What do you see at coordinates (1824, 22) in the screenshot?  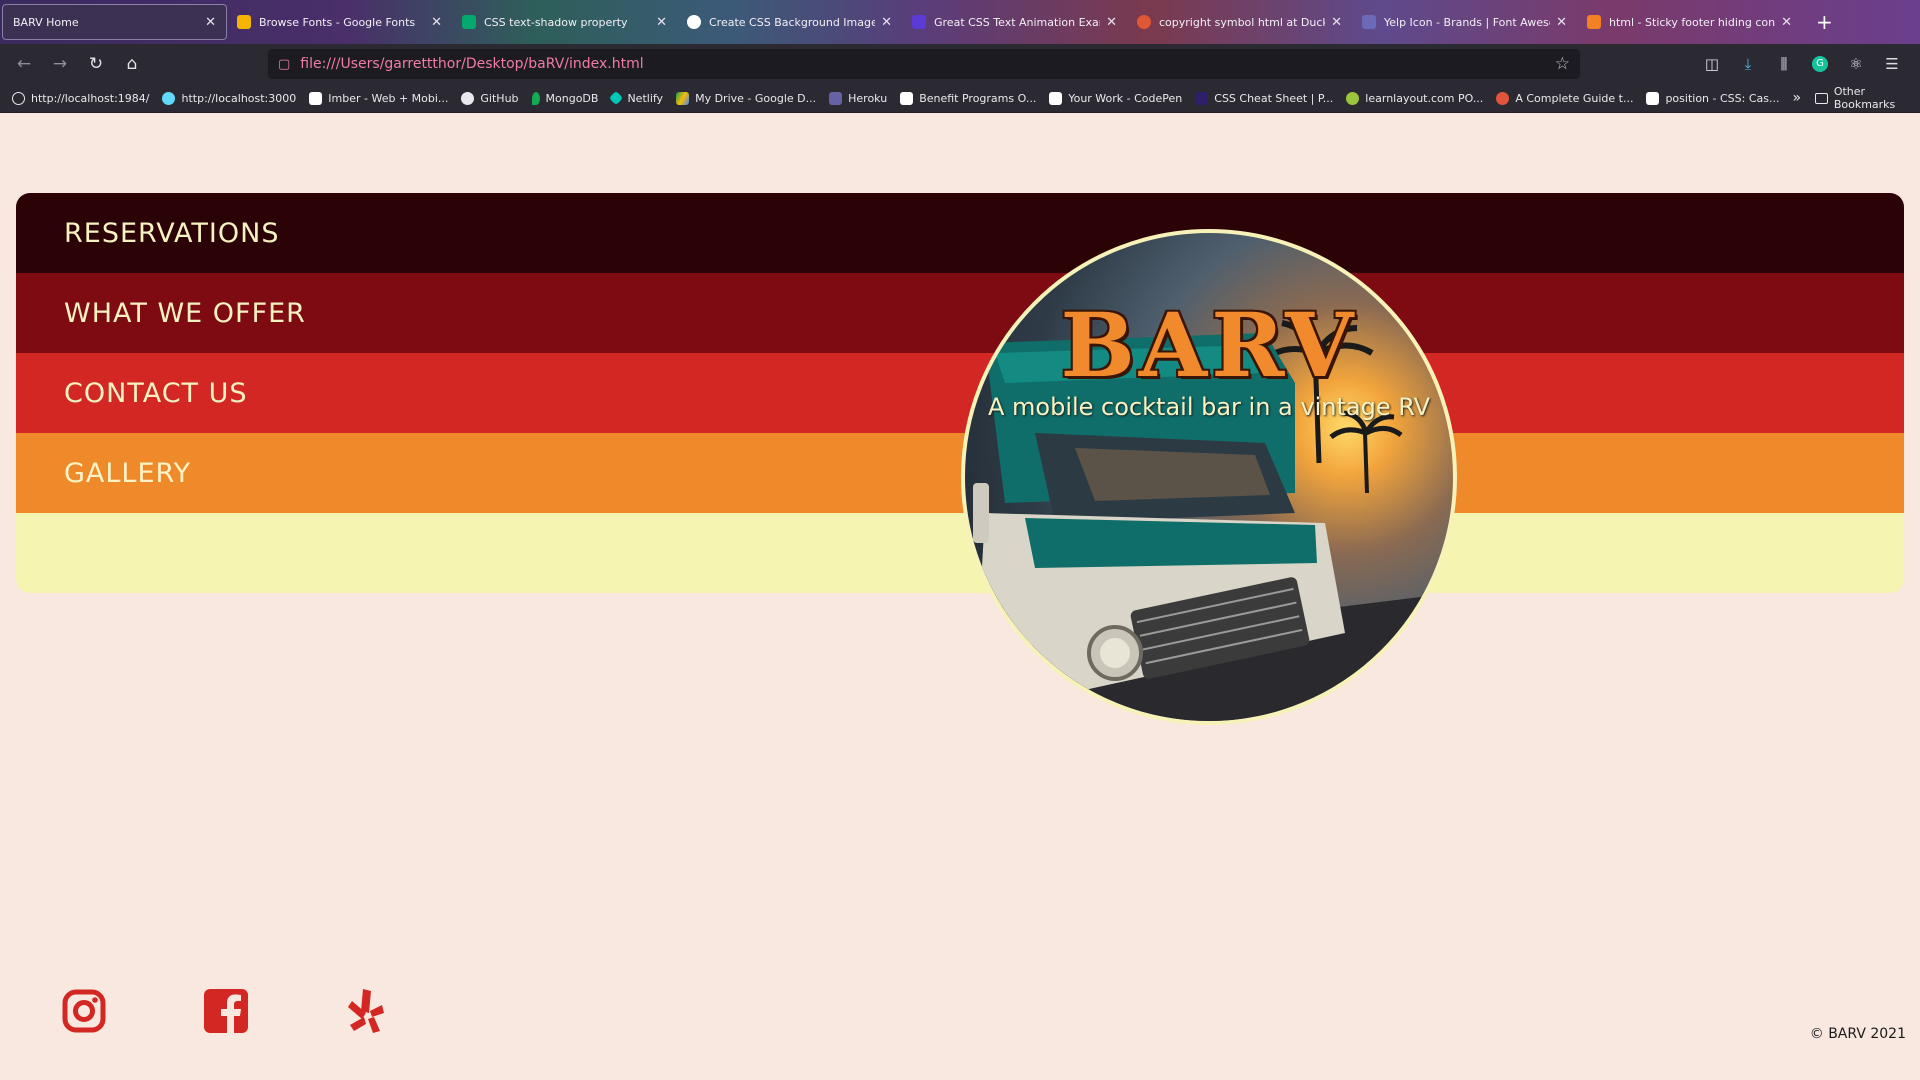 I see `new-tab-icon: +` at bounding box center [1824, 22].